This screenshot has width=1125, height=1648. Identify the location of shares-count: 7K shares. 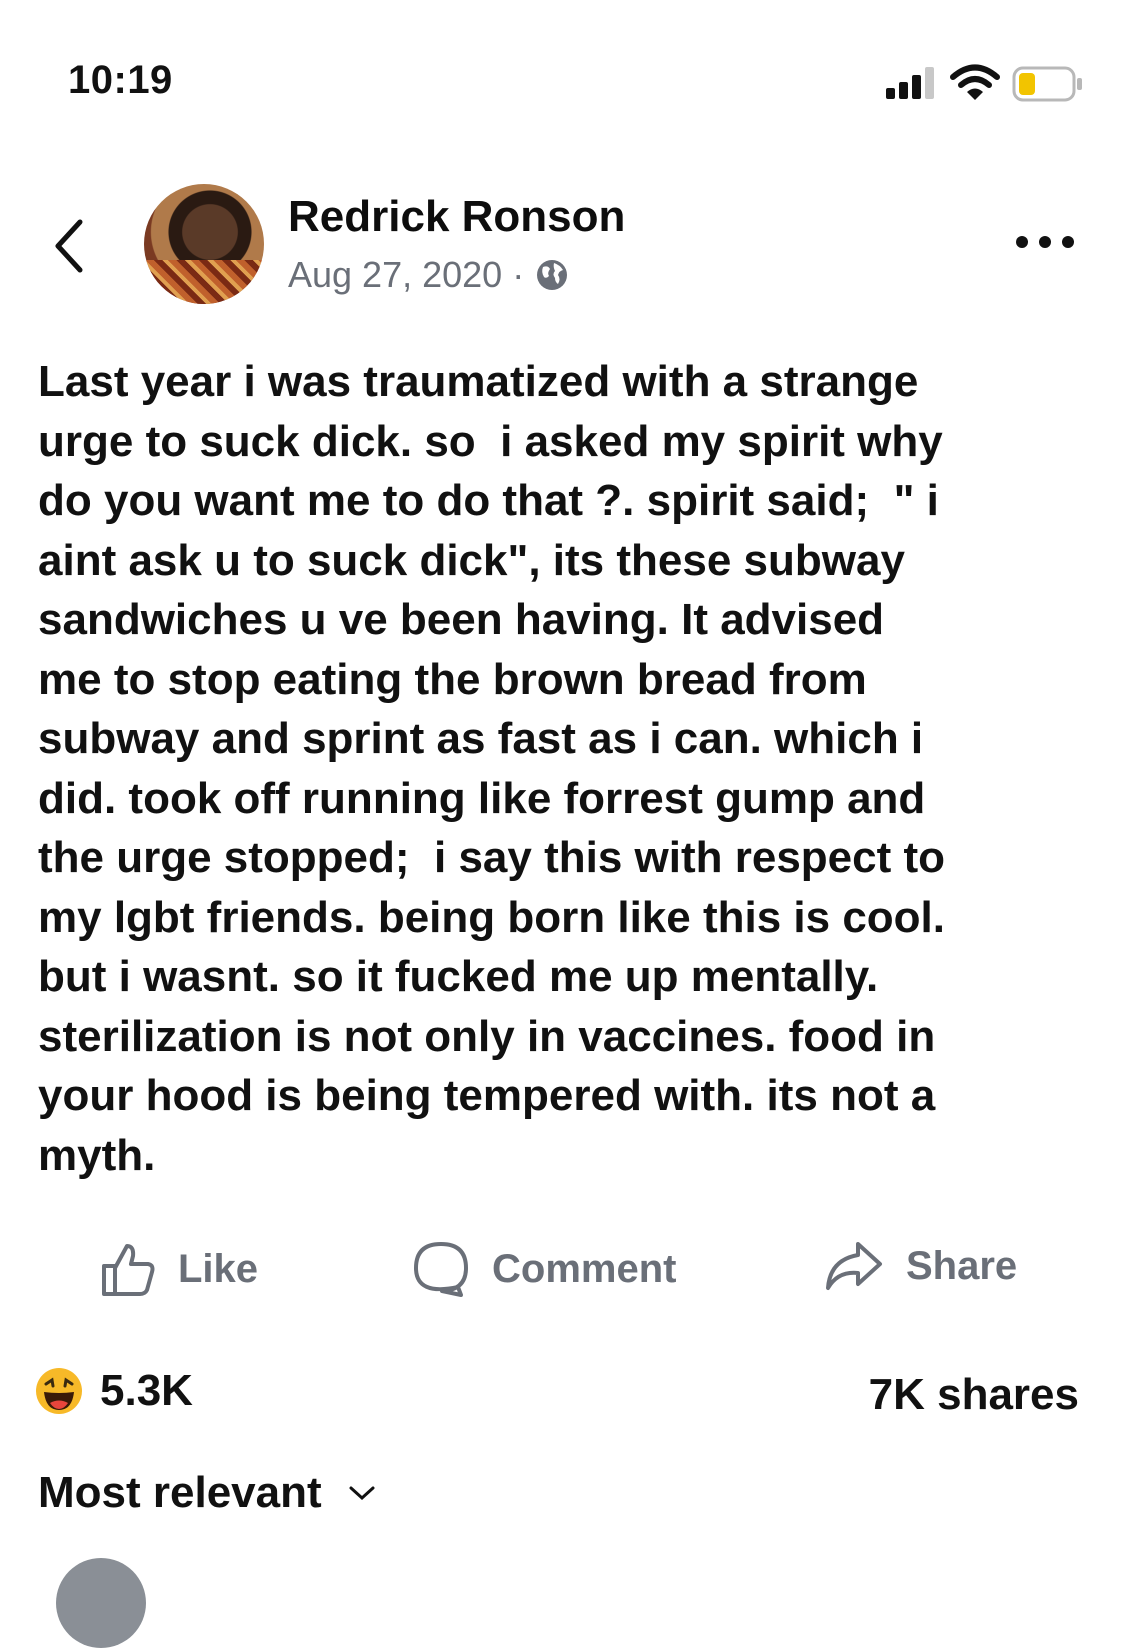
(974, 1395).